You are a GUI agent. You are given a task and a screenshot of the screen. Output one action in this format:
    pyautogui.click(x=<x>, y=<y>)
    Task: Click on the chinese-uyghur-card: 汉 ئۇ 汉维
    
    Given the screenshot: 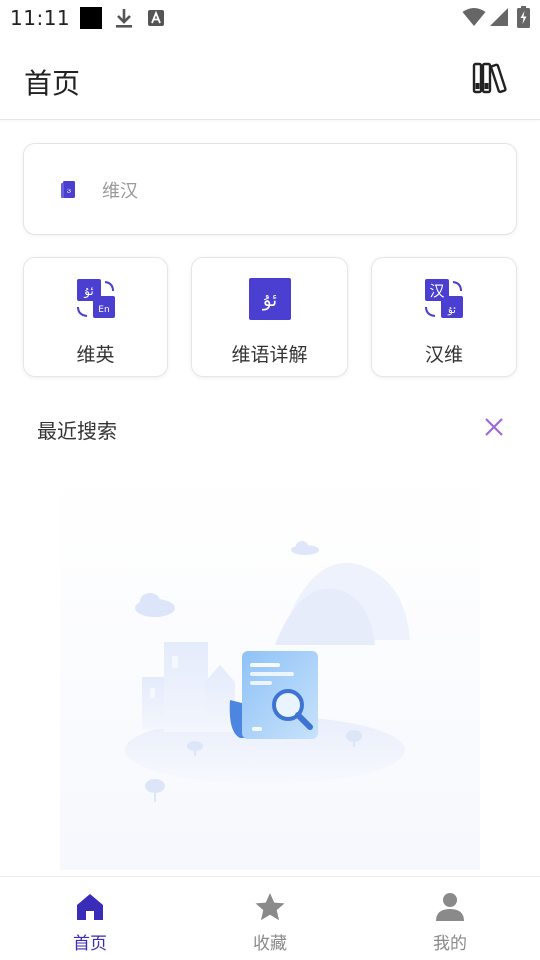 What is the action you would take?
    pyautogui.click(x=444, y=317)
    